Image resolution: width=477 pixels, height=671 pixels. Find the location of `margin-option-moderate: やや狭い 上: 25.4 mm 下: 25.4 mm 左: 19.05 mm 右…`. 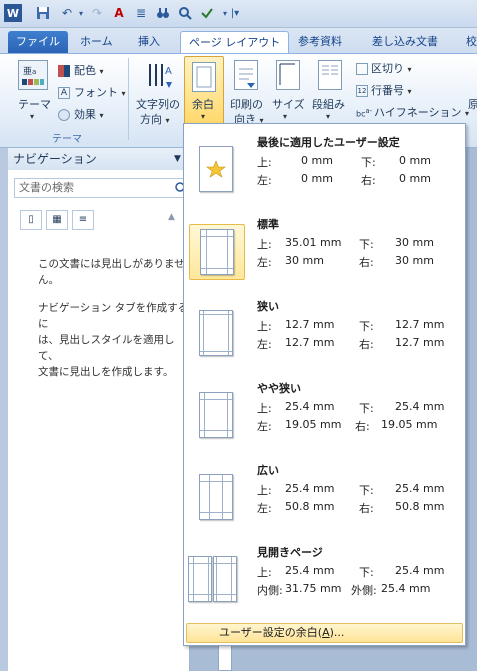

margin-option-moderate: やや狭い 上: 25.4 mm 下: 25.4 mm 左: 19.05 mm 右… is located at coordinates (324, 413).